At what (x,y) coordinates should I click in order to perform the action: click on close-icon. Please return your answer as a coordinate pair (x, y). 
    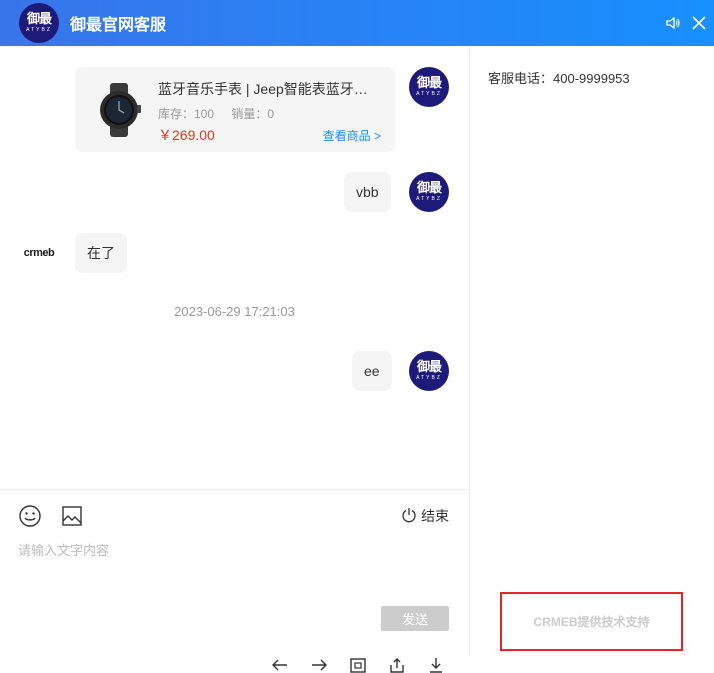
    Looking at the image, I should click on (699, 23).